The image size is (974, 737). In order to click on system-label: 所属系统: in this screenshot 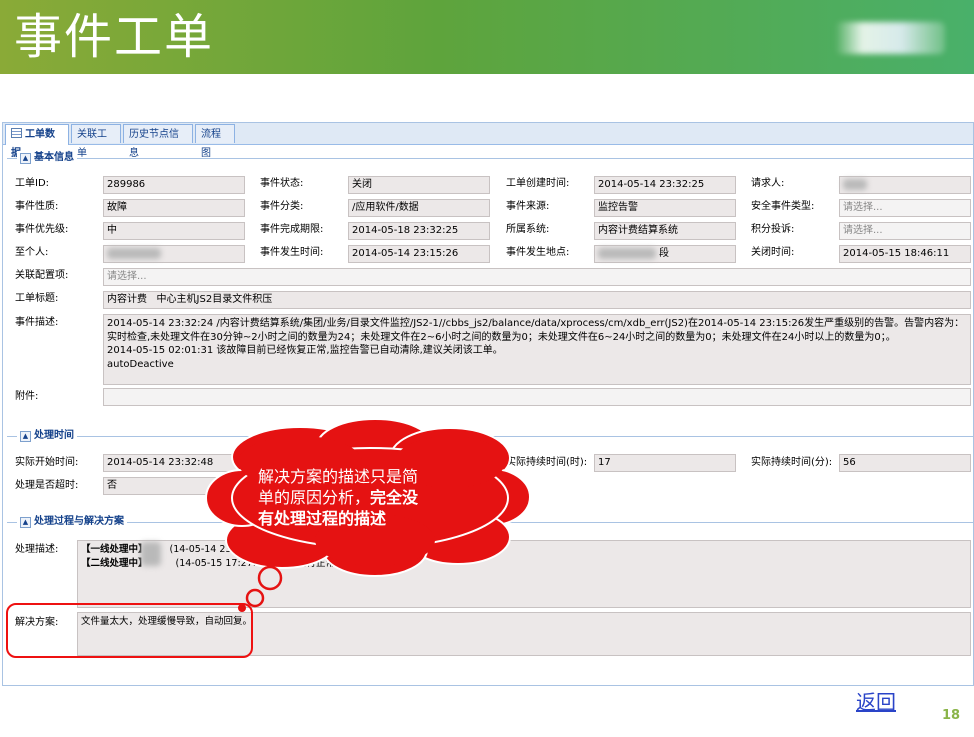, I will do `click(528, 229)`.